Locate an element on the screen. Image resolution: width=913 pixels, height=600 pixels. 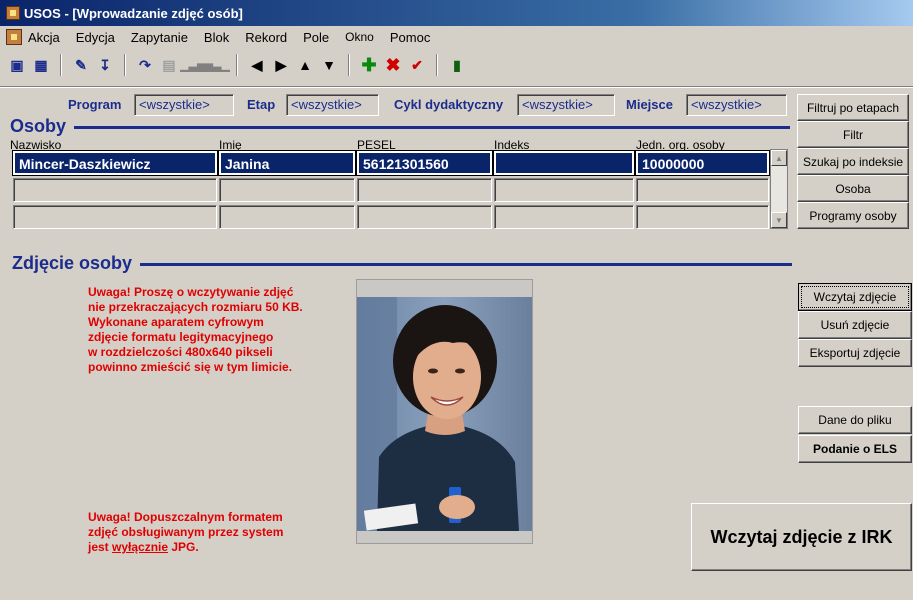
query-disabled-icon: ▤ is located at coordinates (169, 65).